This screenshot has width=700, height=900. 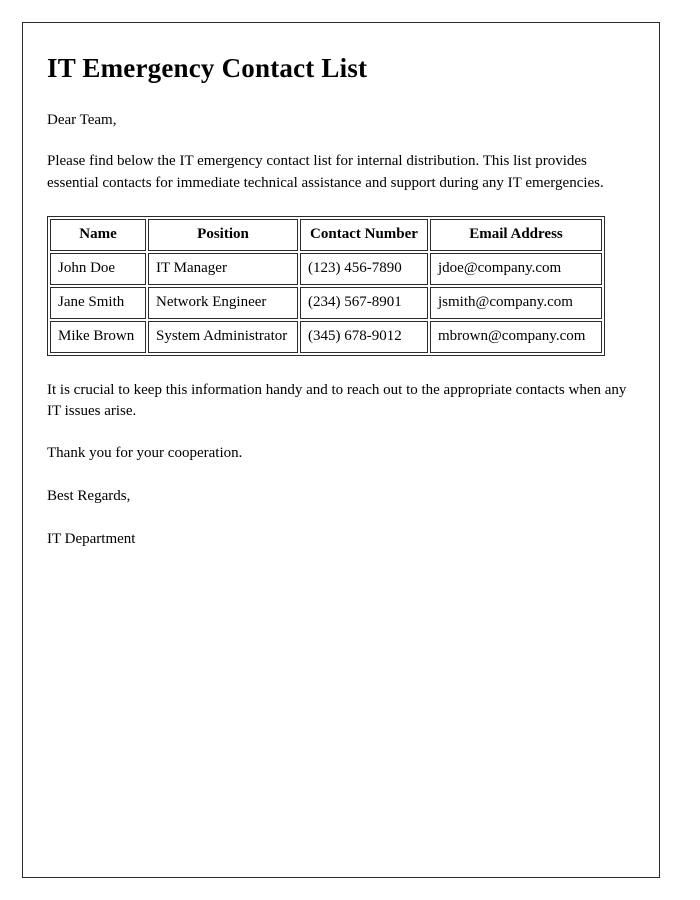 What do you see at coordinates (89, 495) in the screenshot?
I see `sign-off: Best Regards,` at bounding box center [89, 495].